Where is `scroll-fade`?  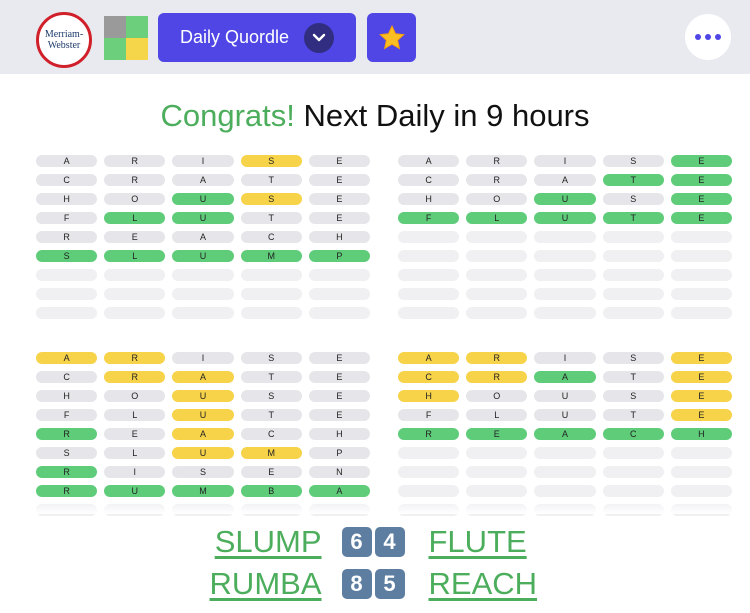
scroll-fade is located at coordinates (375, 508).